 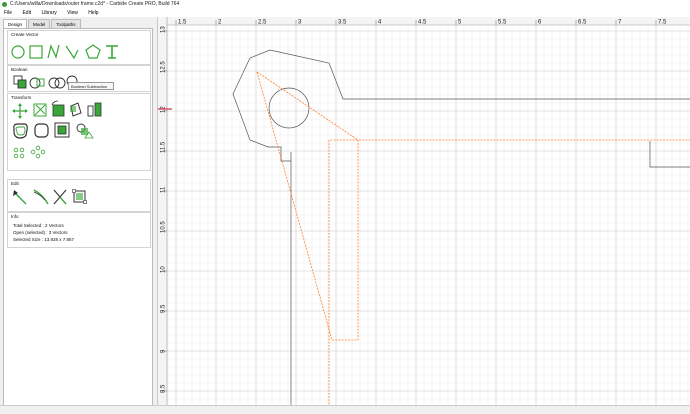 What do you see at coordinates (41, 130) in the screenshot?
I see `fillet-icon` at bounding box center [41, 130].